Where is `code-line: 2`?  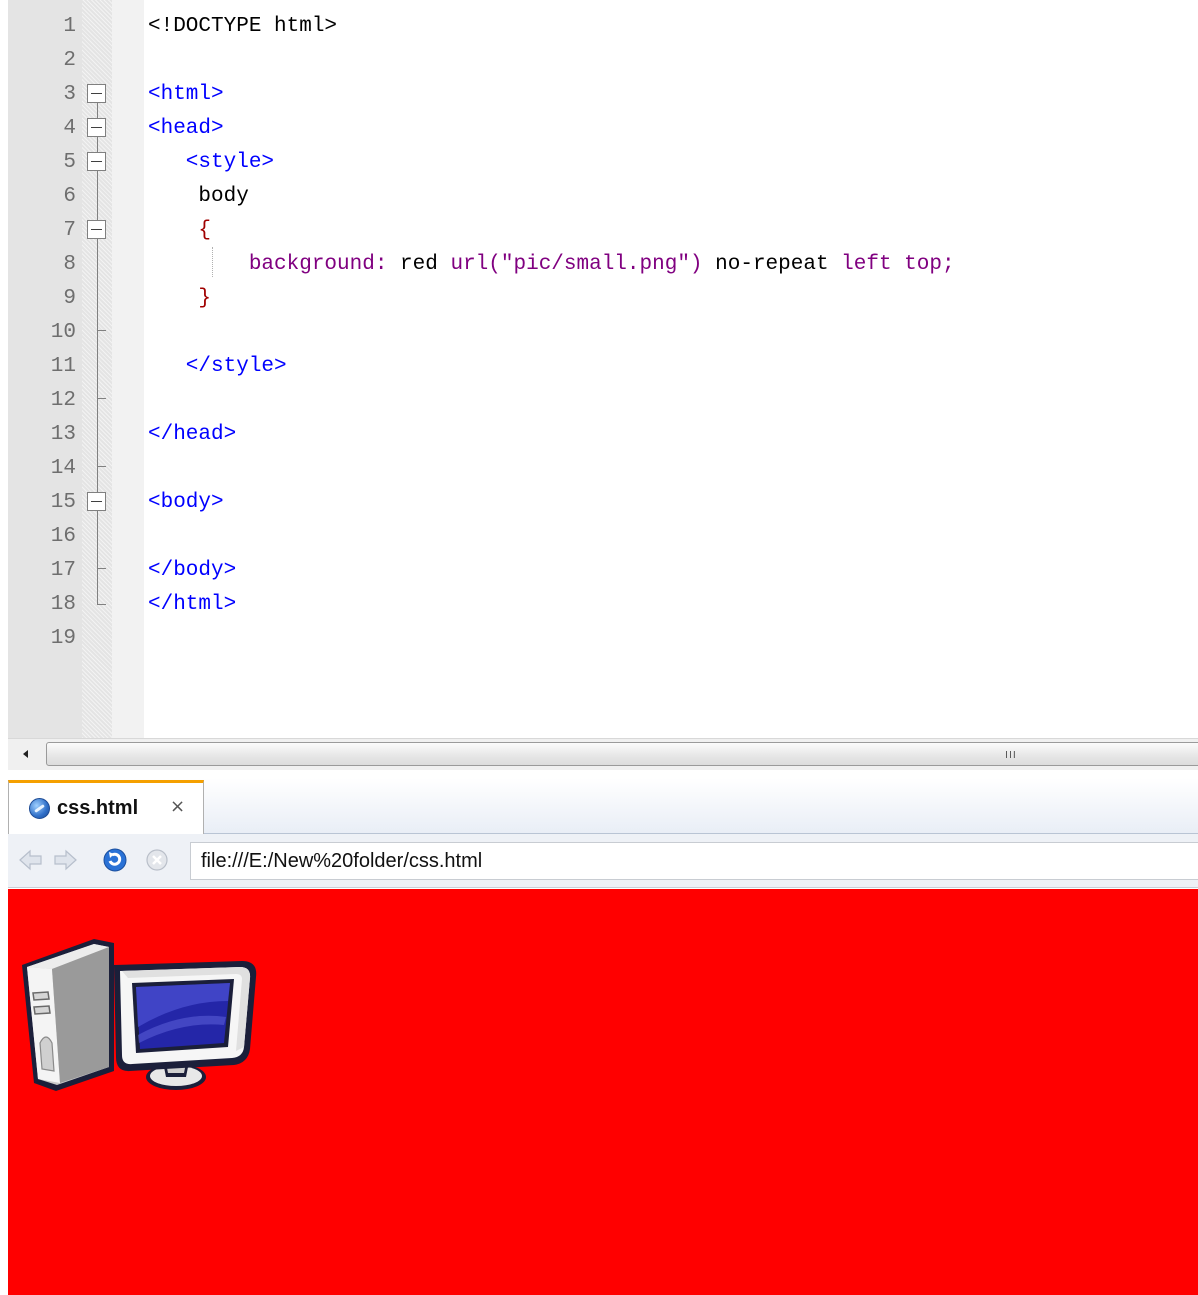
code-line: 2 is located at coordinates (603, 61).